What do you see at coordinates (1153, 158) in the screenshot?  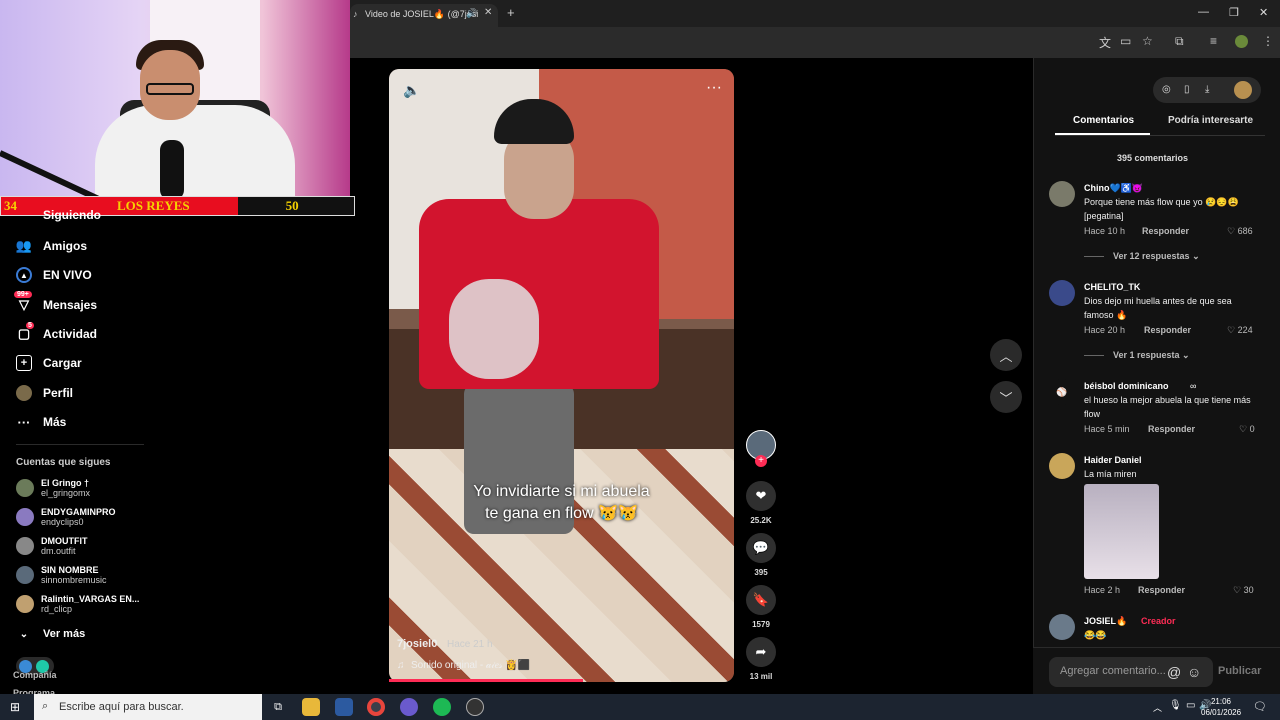 I see `comment-count-label: 395 comentarios` at bounding box center [1153, 158].